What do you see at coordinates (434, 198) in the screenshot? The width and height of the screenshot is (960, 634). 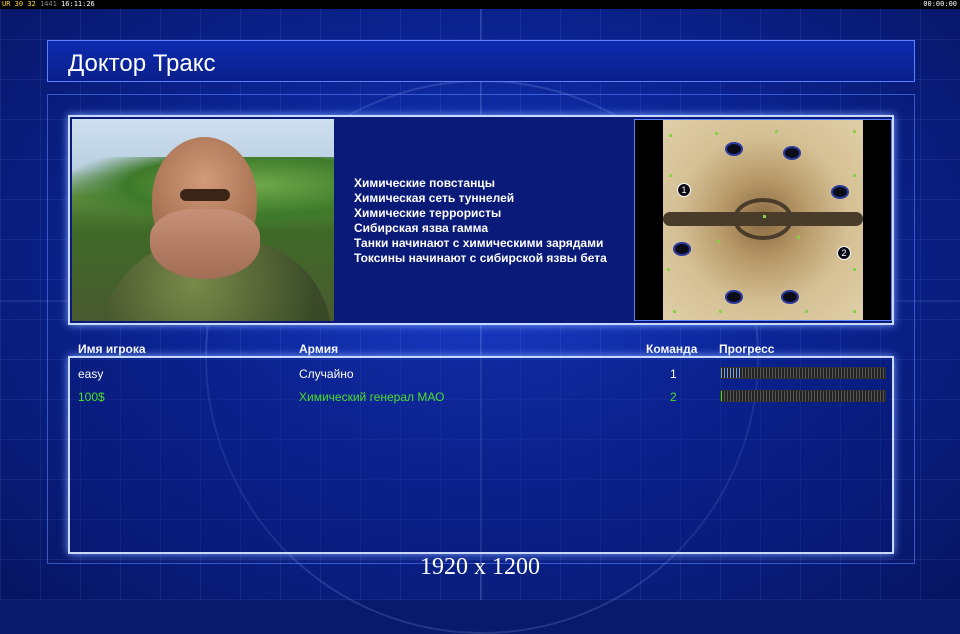 I see `description-line: Химическая сеть туннелей` at bounding box center [434, 198].